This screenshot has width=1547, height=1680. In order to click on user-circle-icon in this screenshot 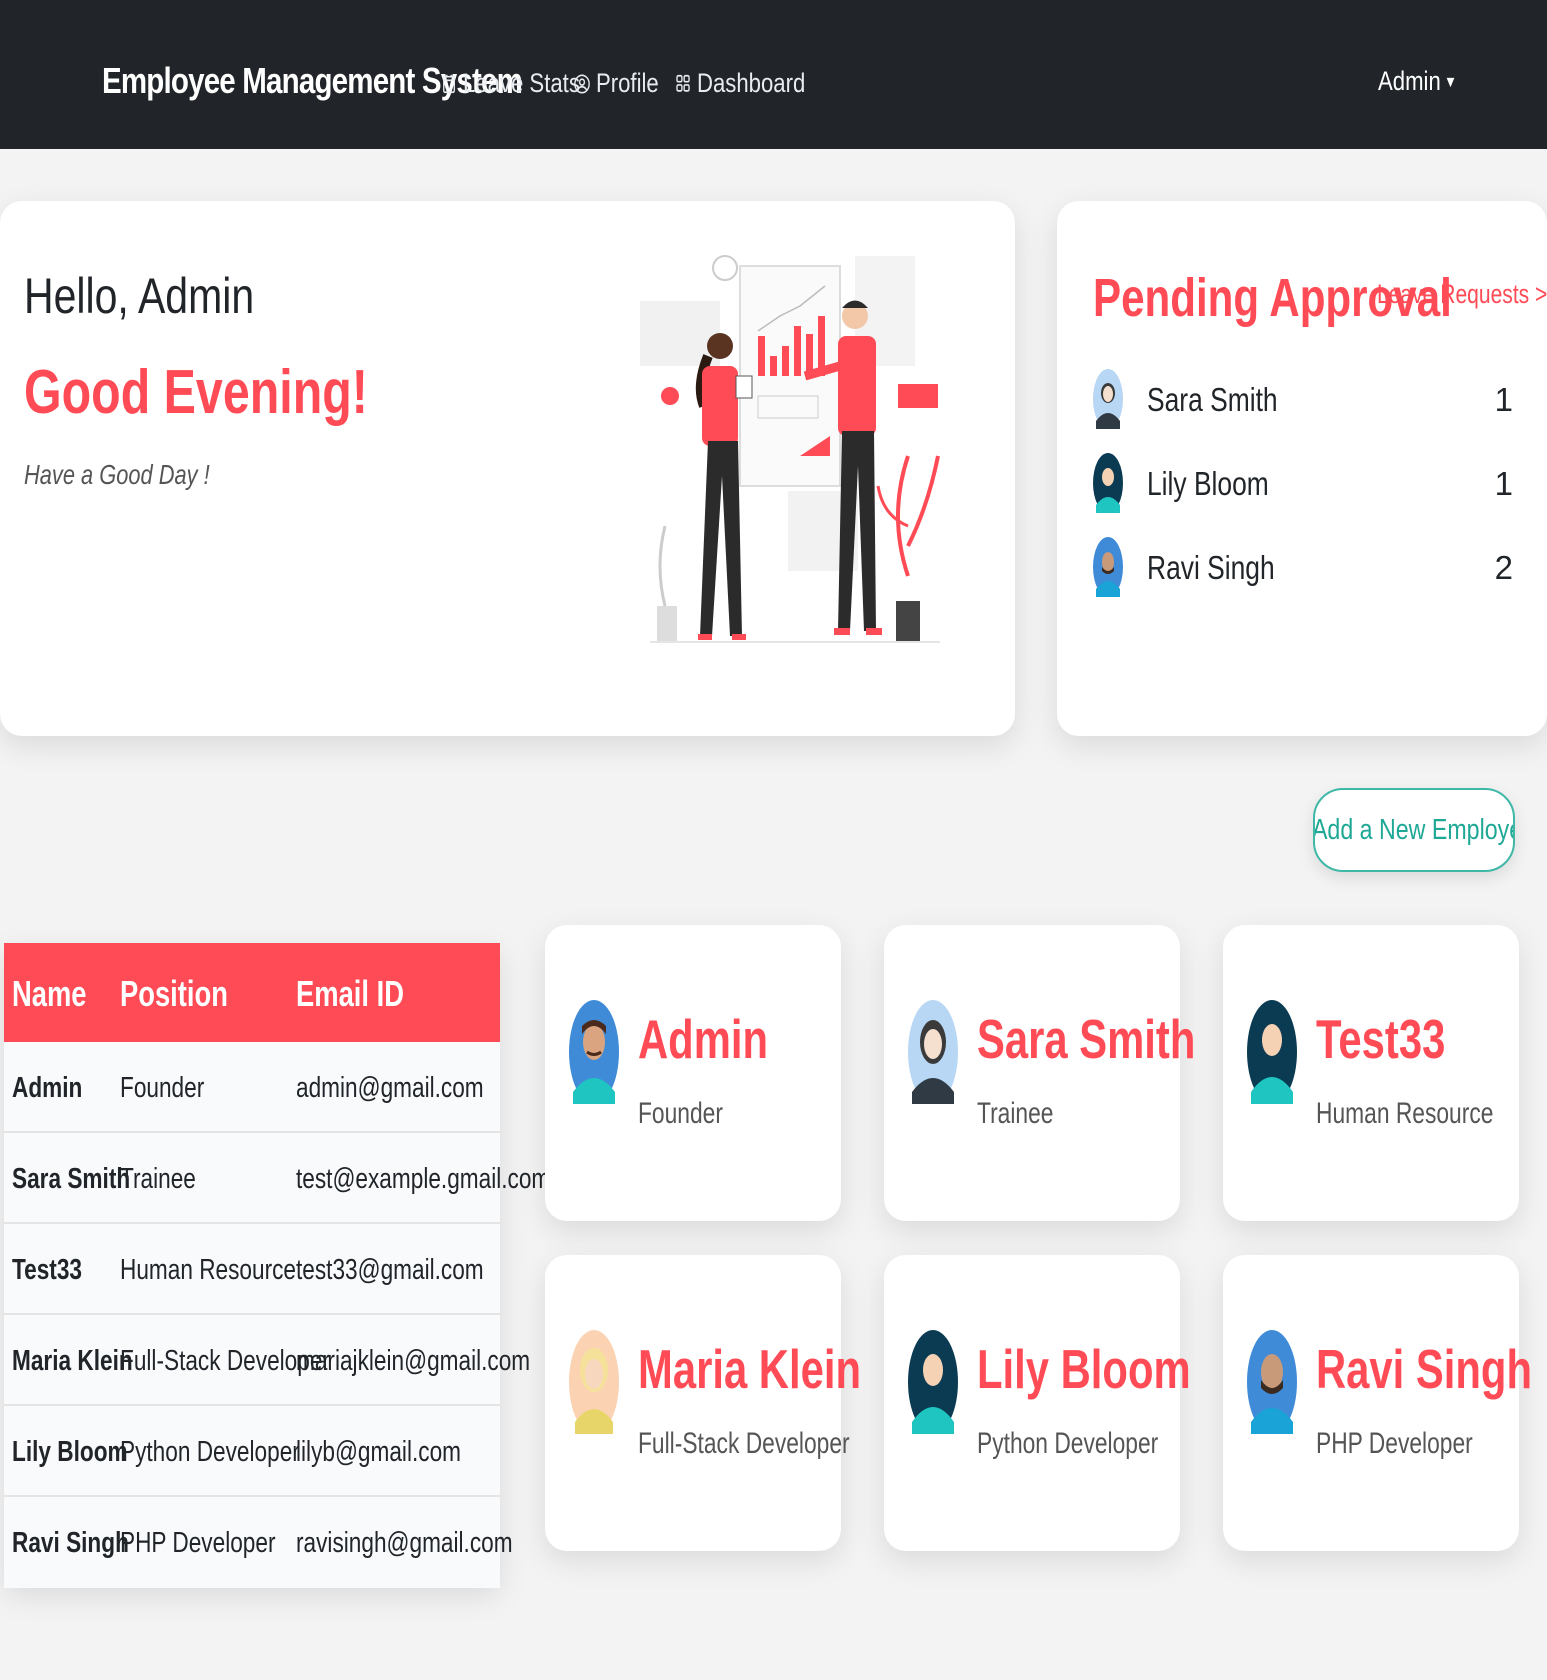, I will do `click(582, 83)`.